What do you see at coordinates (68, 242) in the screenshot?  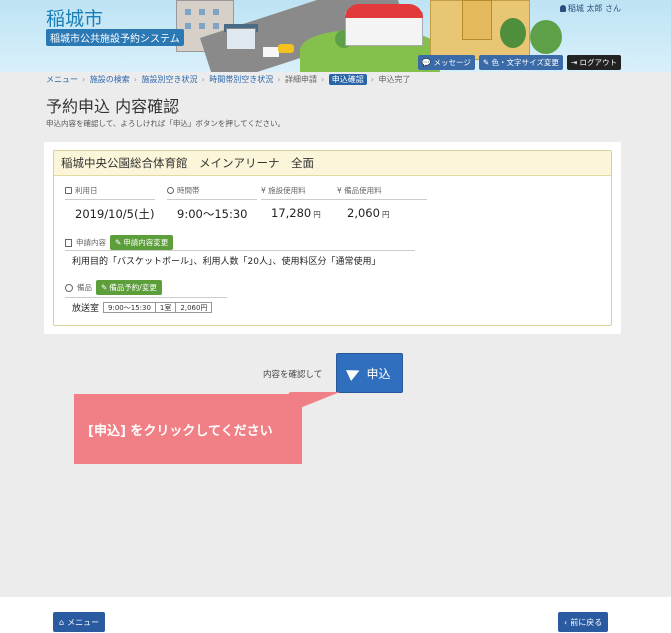 I see `document-icon` at bounding box center [68, 242].